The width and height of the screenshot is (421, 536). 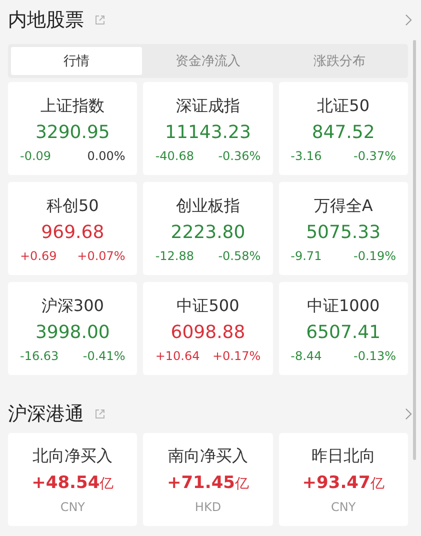 What do you see at coordinates (239, 255) in the screenshot?
I see `change-percent: -0.58%` at bounding box center [239, 255].